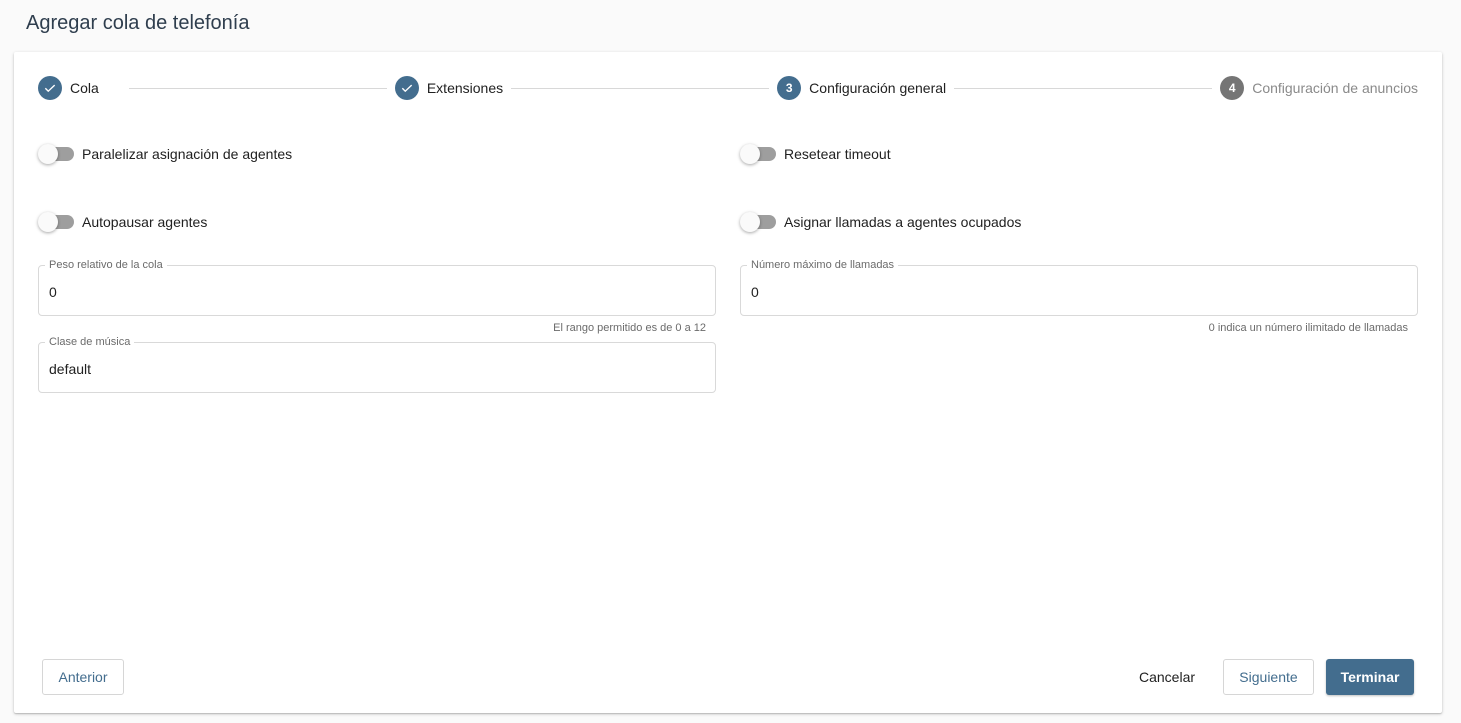 The width and height of the screenshot is (1461, 723). I want to click on step-label: Extensiones, so click(465, 88).